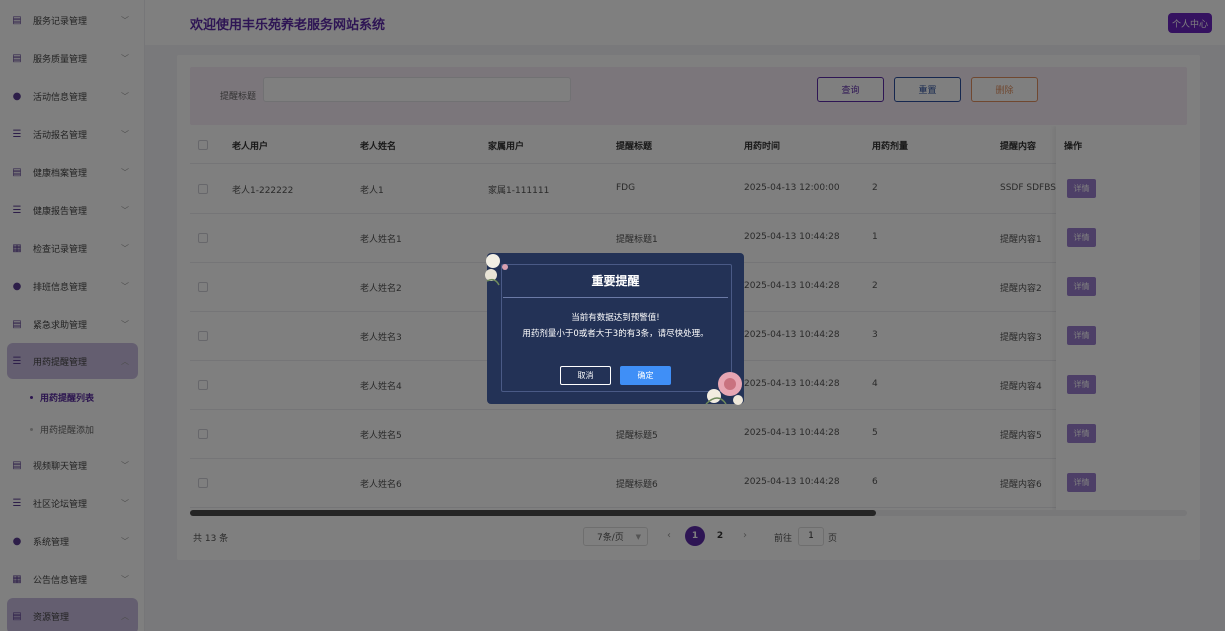 The height and width of the screenshot is (631, 1225). Describe the element at coordinates (585, 375) in the screenshot. I see `dialog-cancel-button: 取消` at that location.